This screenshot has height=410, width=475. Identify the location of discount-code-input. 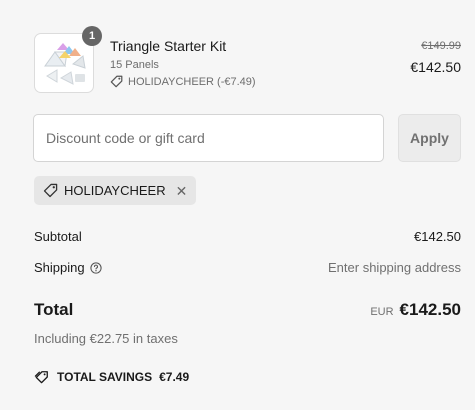
(208, 138).